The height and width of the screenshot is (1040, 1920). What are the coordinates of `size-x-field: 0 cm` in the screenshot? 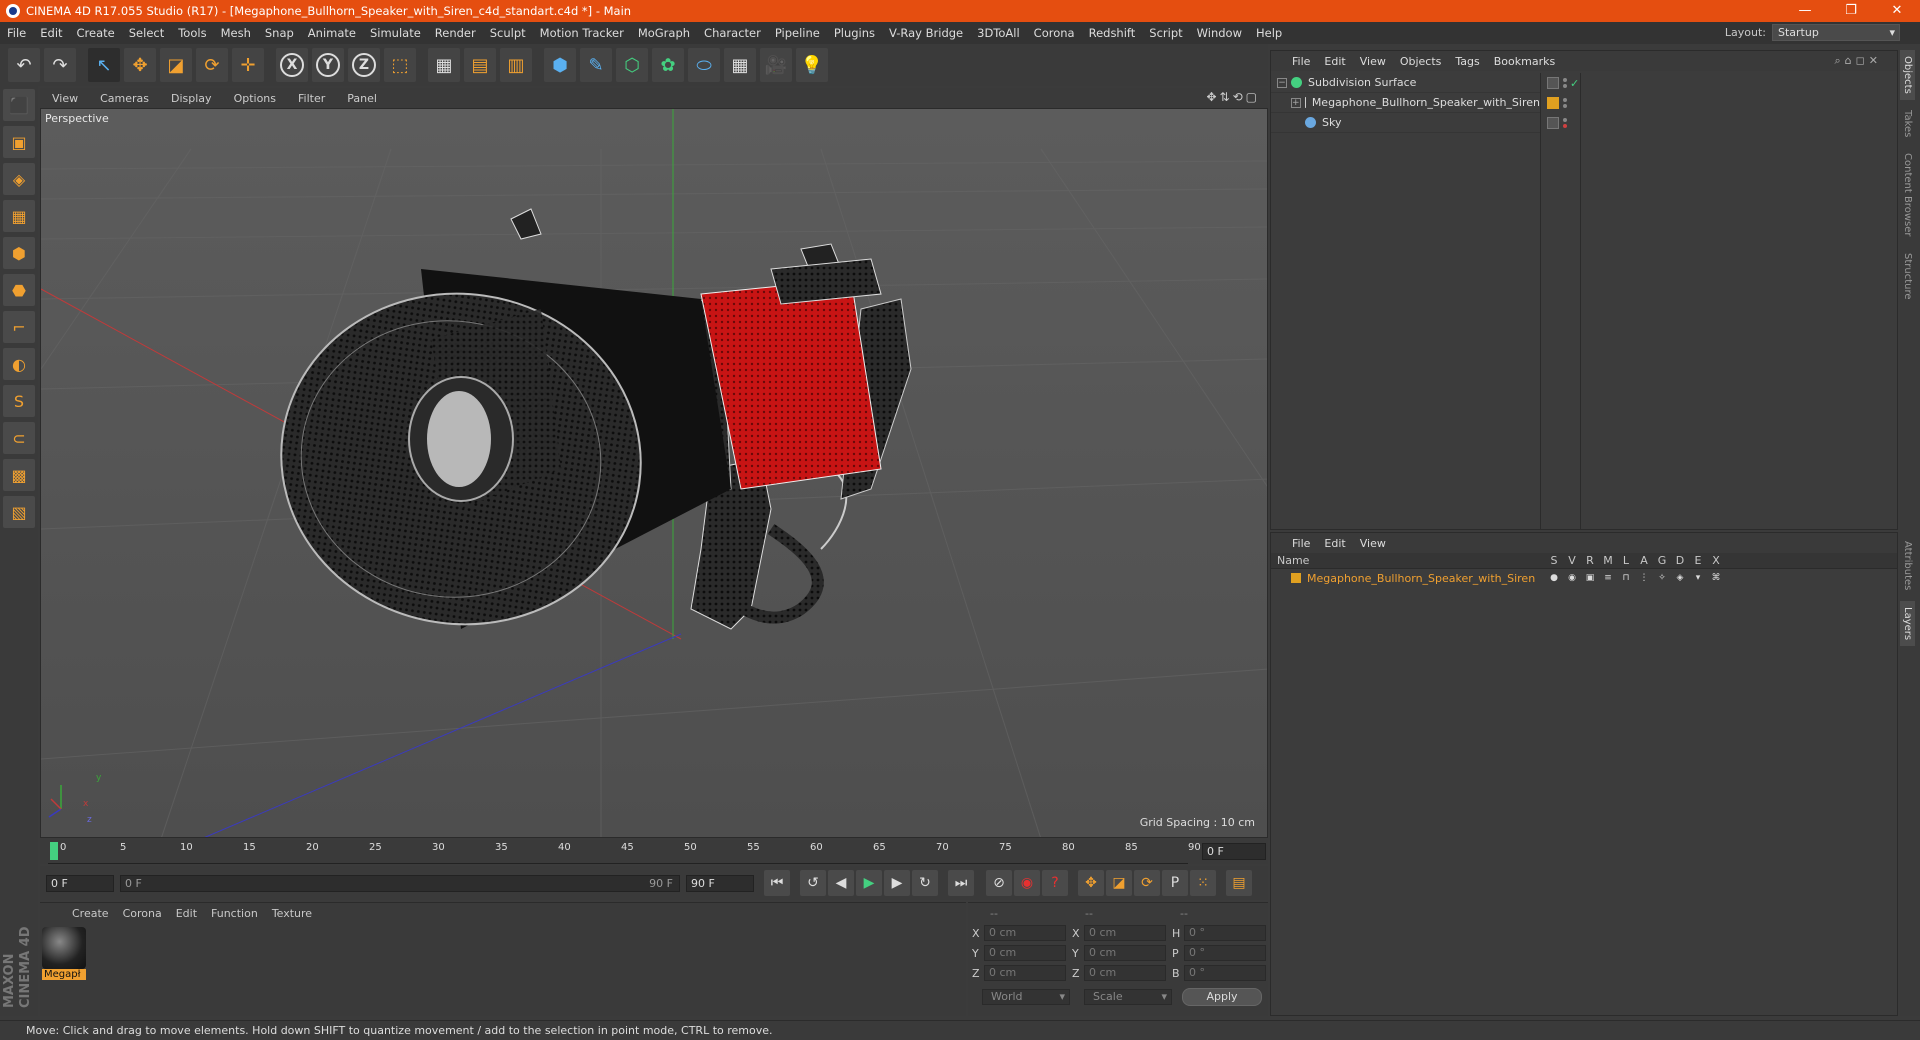 It's located at (1125, 933).